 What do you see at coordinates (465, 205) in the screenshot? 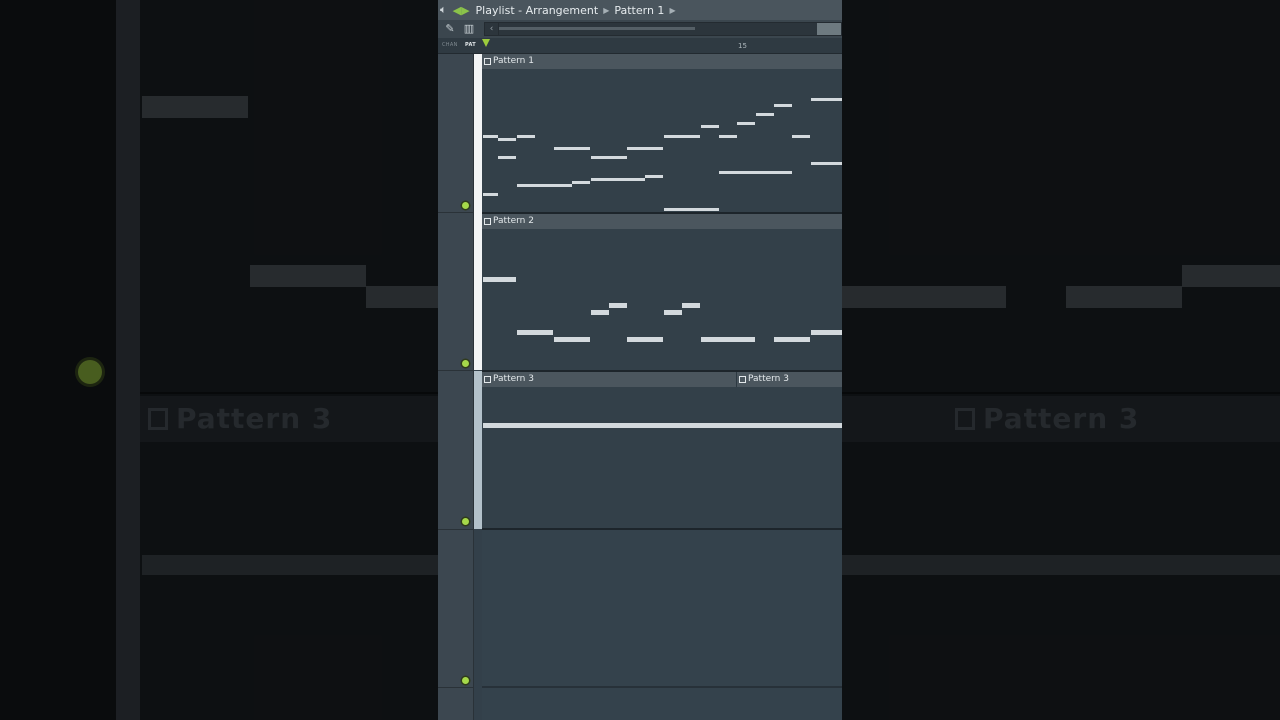
I see `track-1-mute-dot` at bounding box center [465, 205].